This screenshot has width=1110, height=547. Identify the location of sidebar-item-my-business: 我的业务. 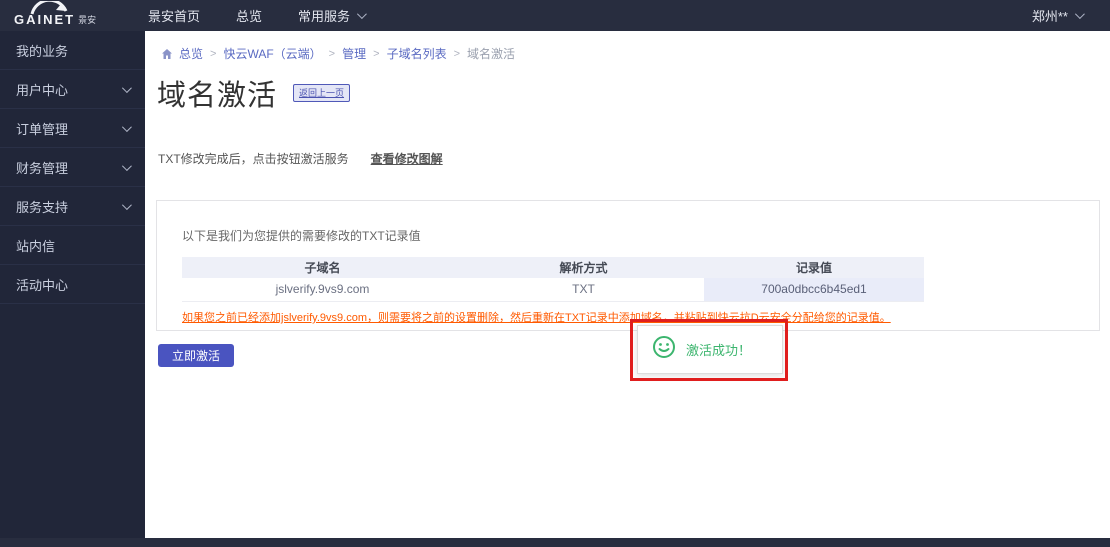
(72, 50).